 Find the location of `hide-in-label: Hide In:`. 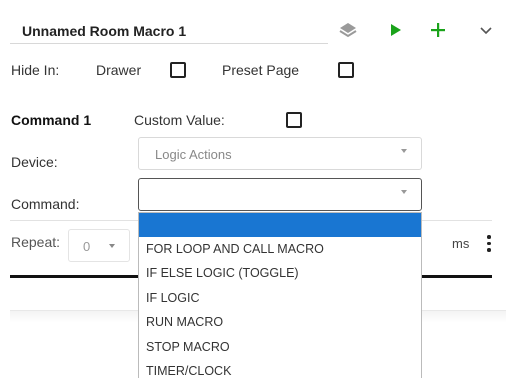

hide-in-label: Hide In: is located at coordinates (35, 70).